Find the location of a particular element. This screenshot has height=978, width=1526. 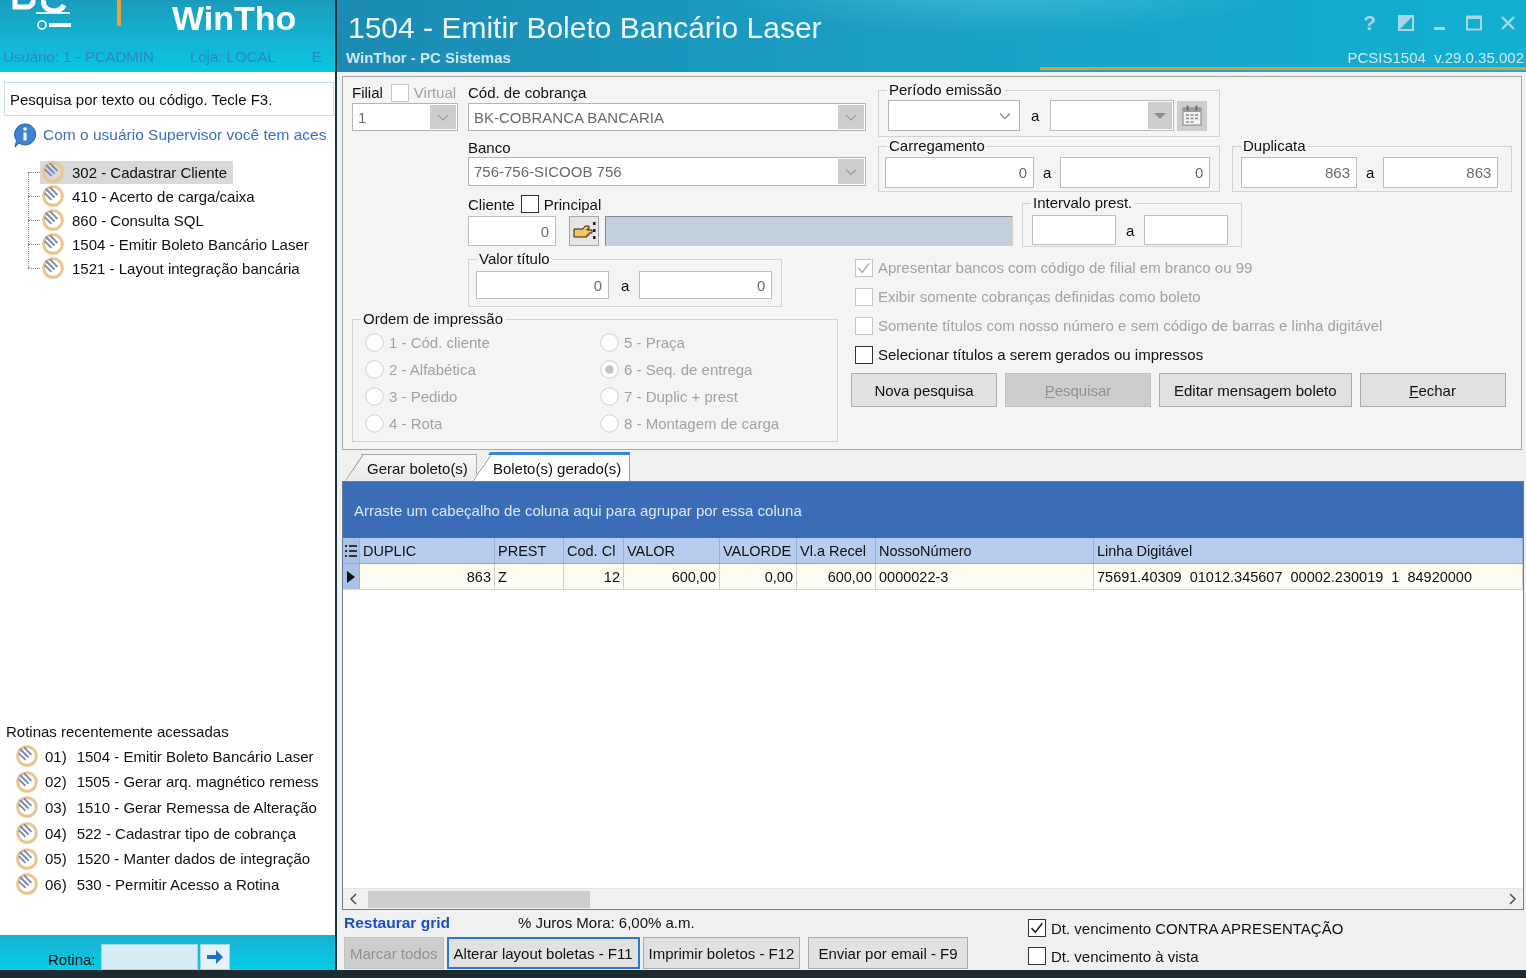

search-client-button is located at coordinates (584, 231).